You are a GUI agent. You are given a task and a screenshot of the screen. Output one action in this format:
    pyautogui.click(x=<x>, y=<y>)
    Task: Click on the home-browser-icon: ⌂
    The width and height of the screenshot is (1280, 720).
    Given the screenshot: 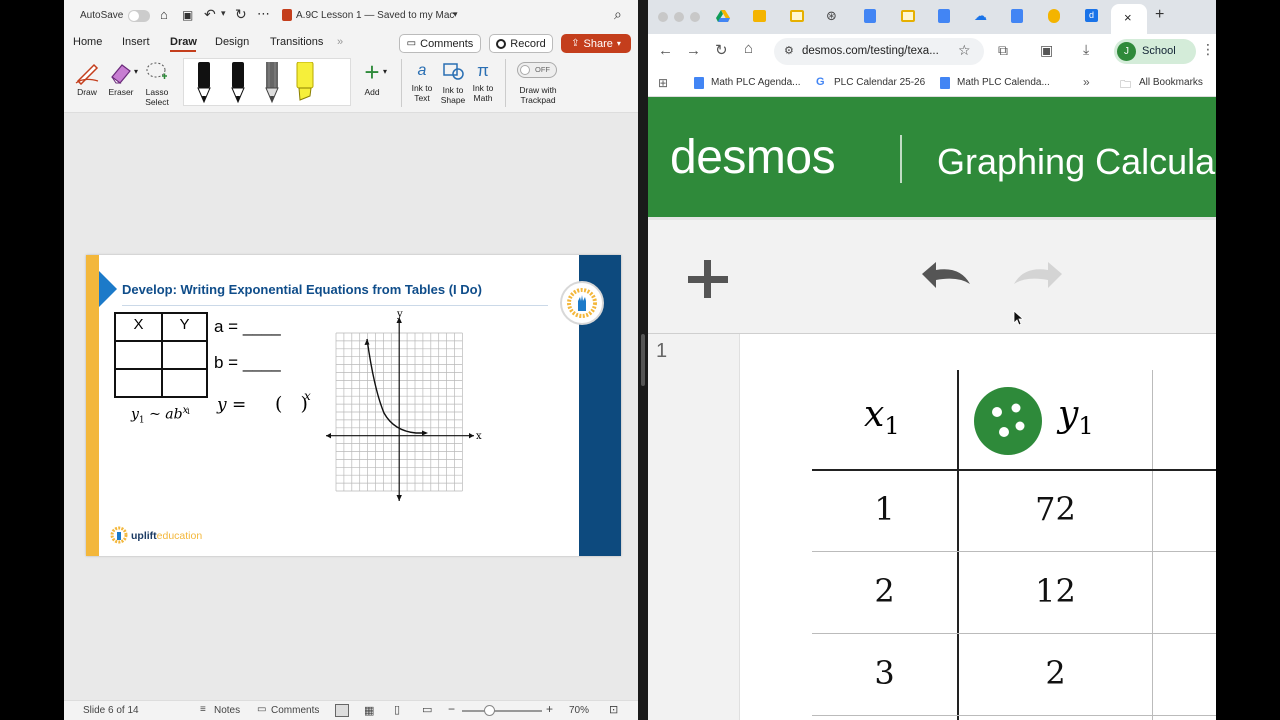 What is the action you would take?
    pyautogui.click(x=748, y=48)
    